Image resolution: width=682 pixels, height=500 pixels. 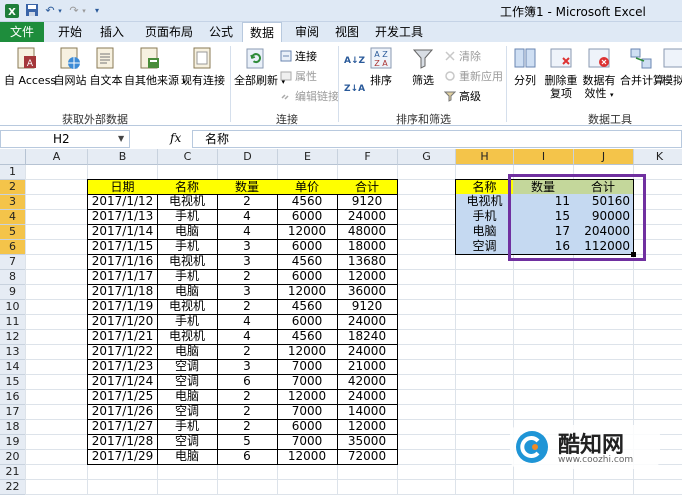 I want to click on properties-button: 属性, so click(x=298, y=77).